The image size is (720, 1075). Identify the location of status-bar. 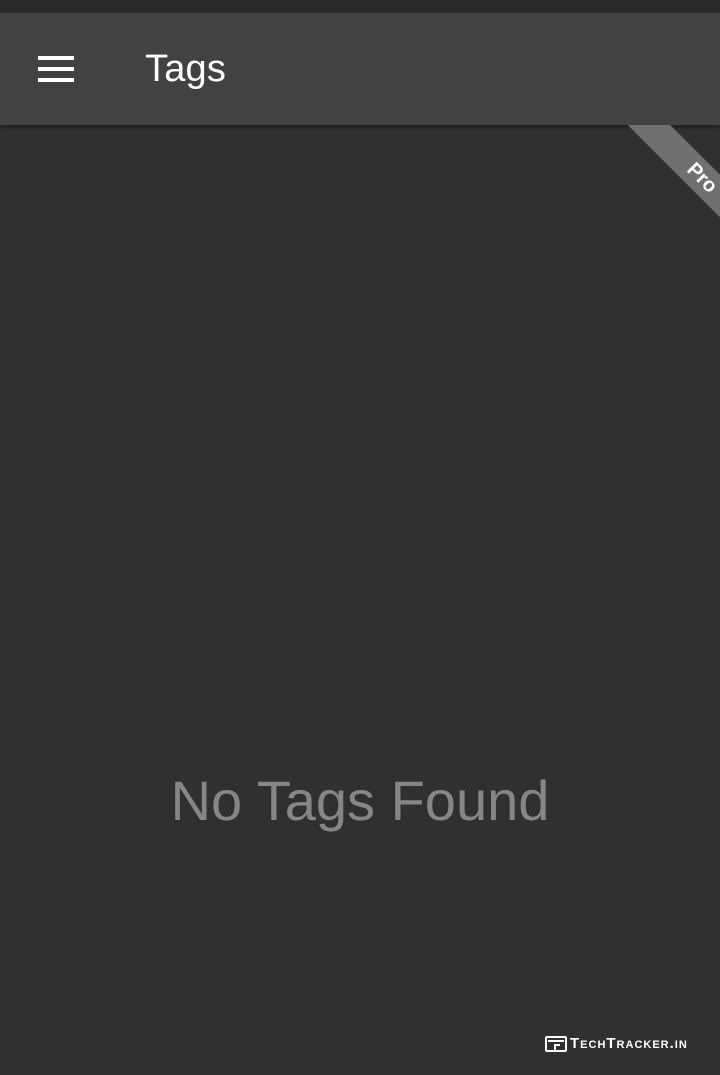
(360, 6).